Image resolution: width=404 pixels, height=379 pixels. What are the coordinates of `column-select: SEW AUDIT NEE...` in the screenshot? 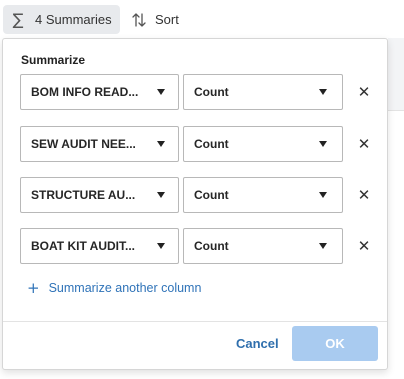 It's located at (99, 144).